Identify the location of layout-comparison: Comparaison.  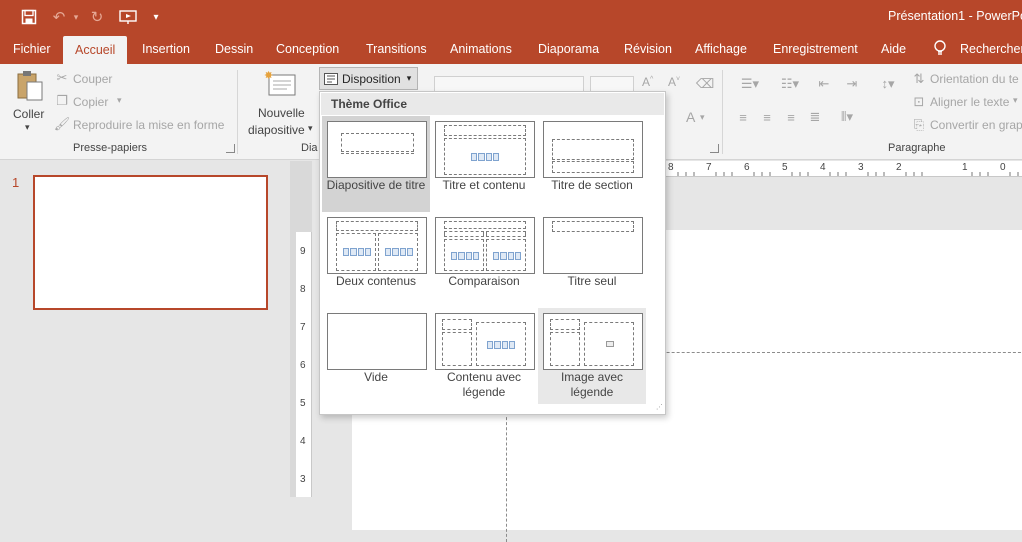
(484, 260).